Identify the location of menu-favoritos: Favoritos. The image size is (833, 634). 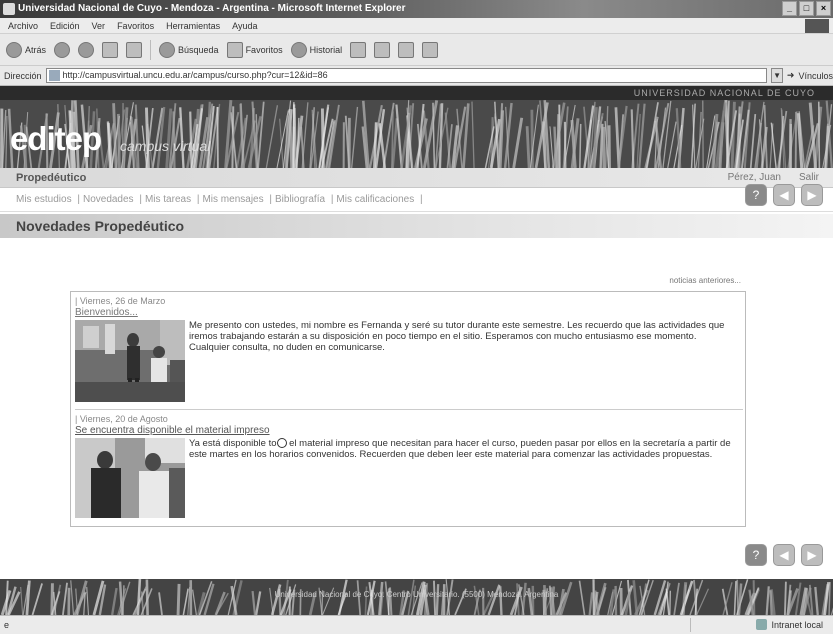
(135, 25).